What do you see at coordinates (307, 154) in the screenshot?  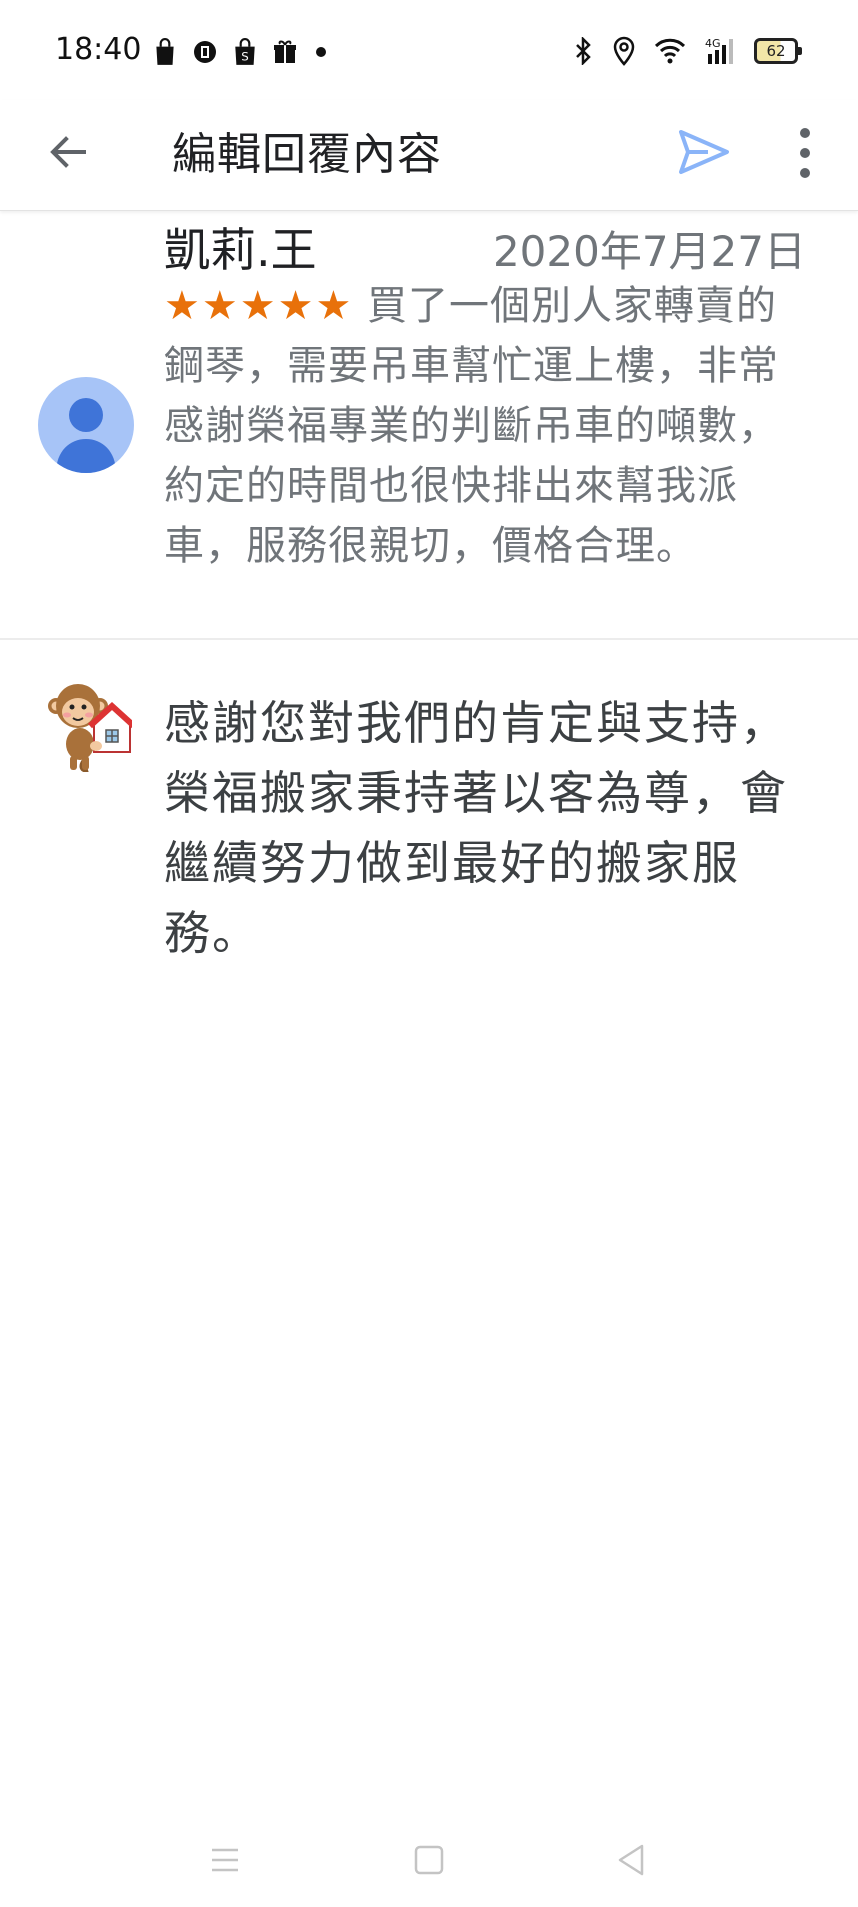 I see `page-title: 編輯回覆內容` at bounding box center [307, 154].